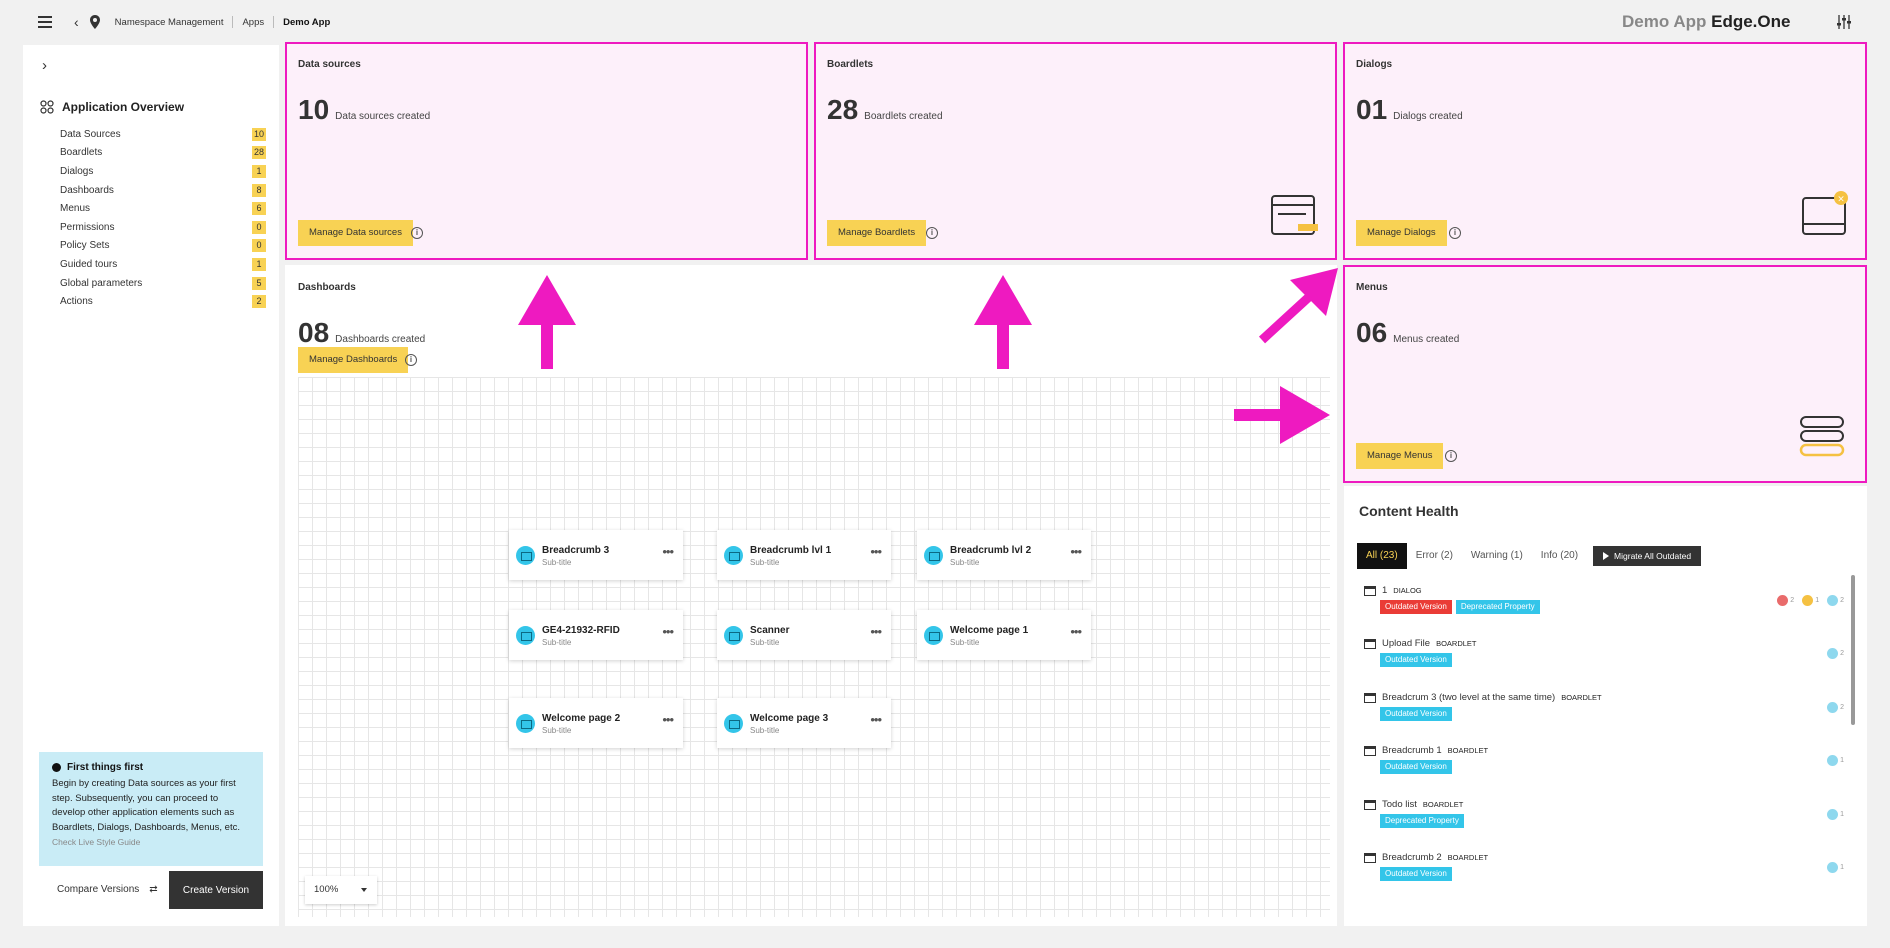 The image size is (1890, 948). I want to click on tab-warning: Warning (1), so click(1497, 556).